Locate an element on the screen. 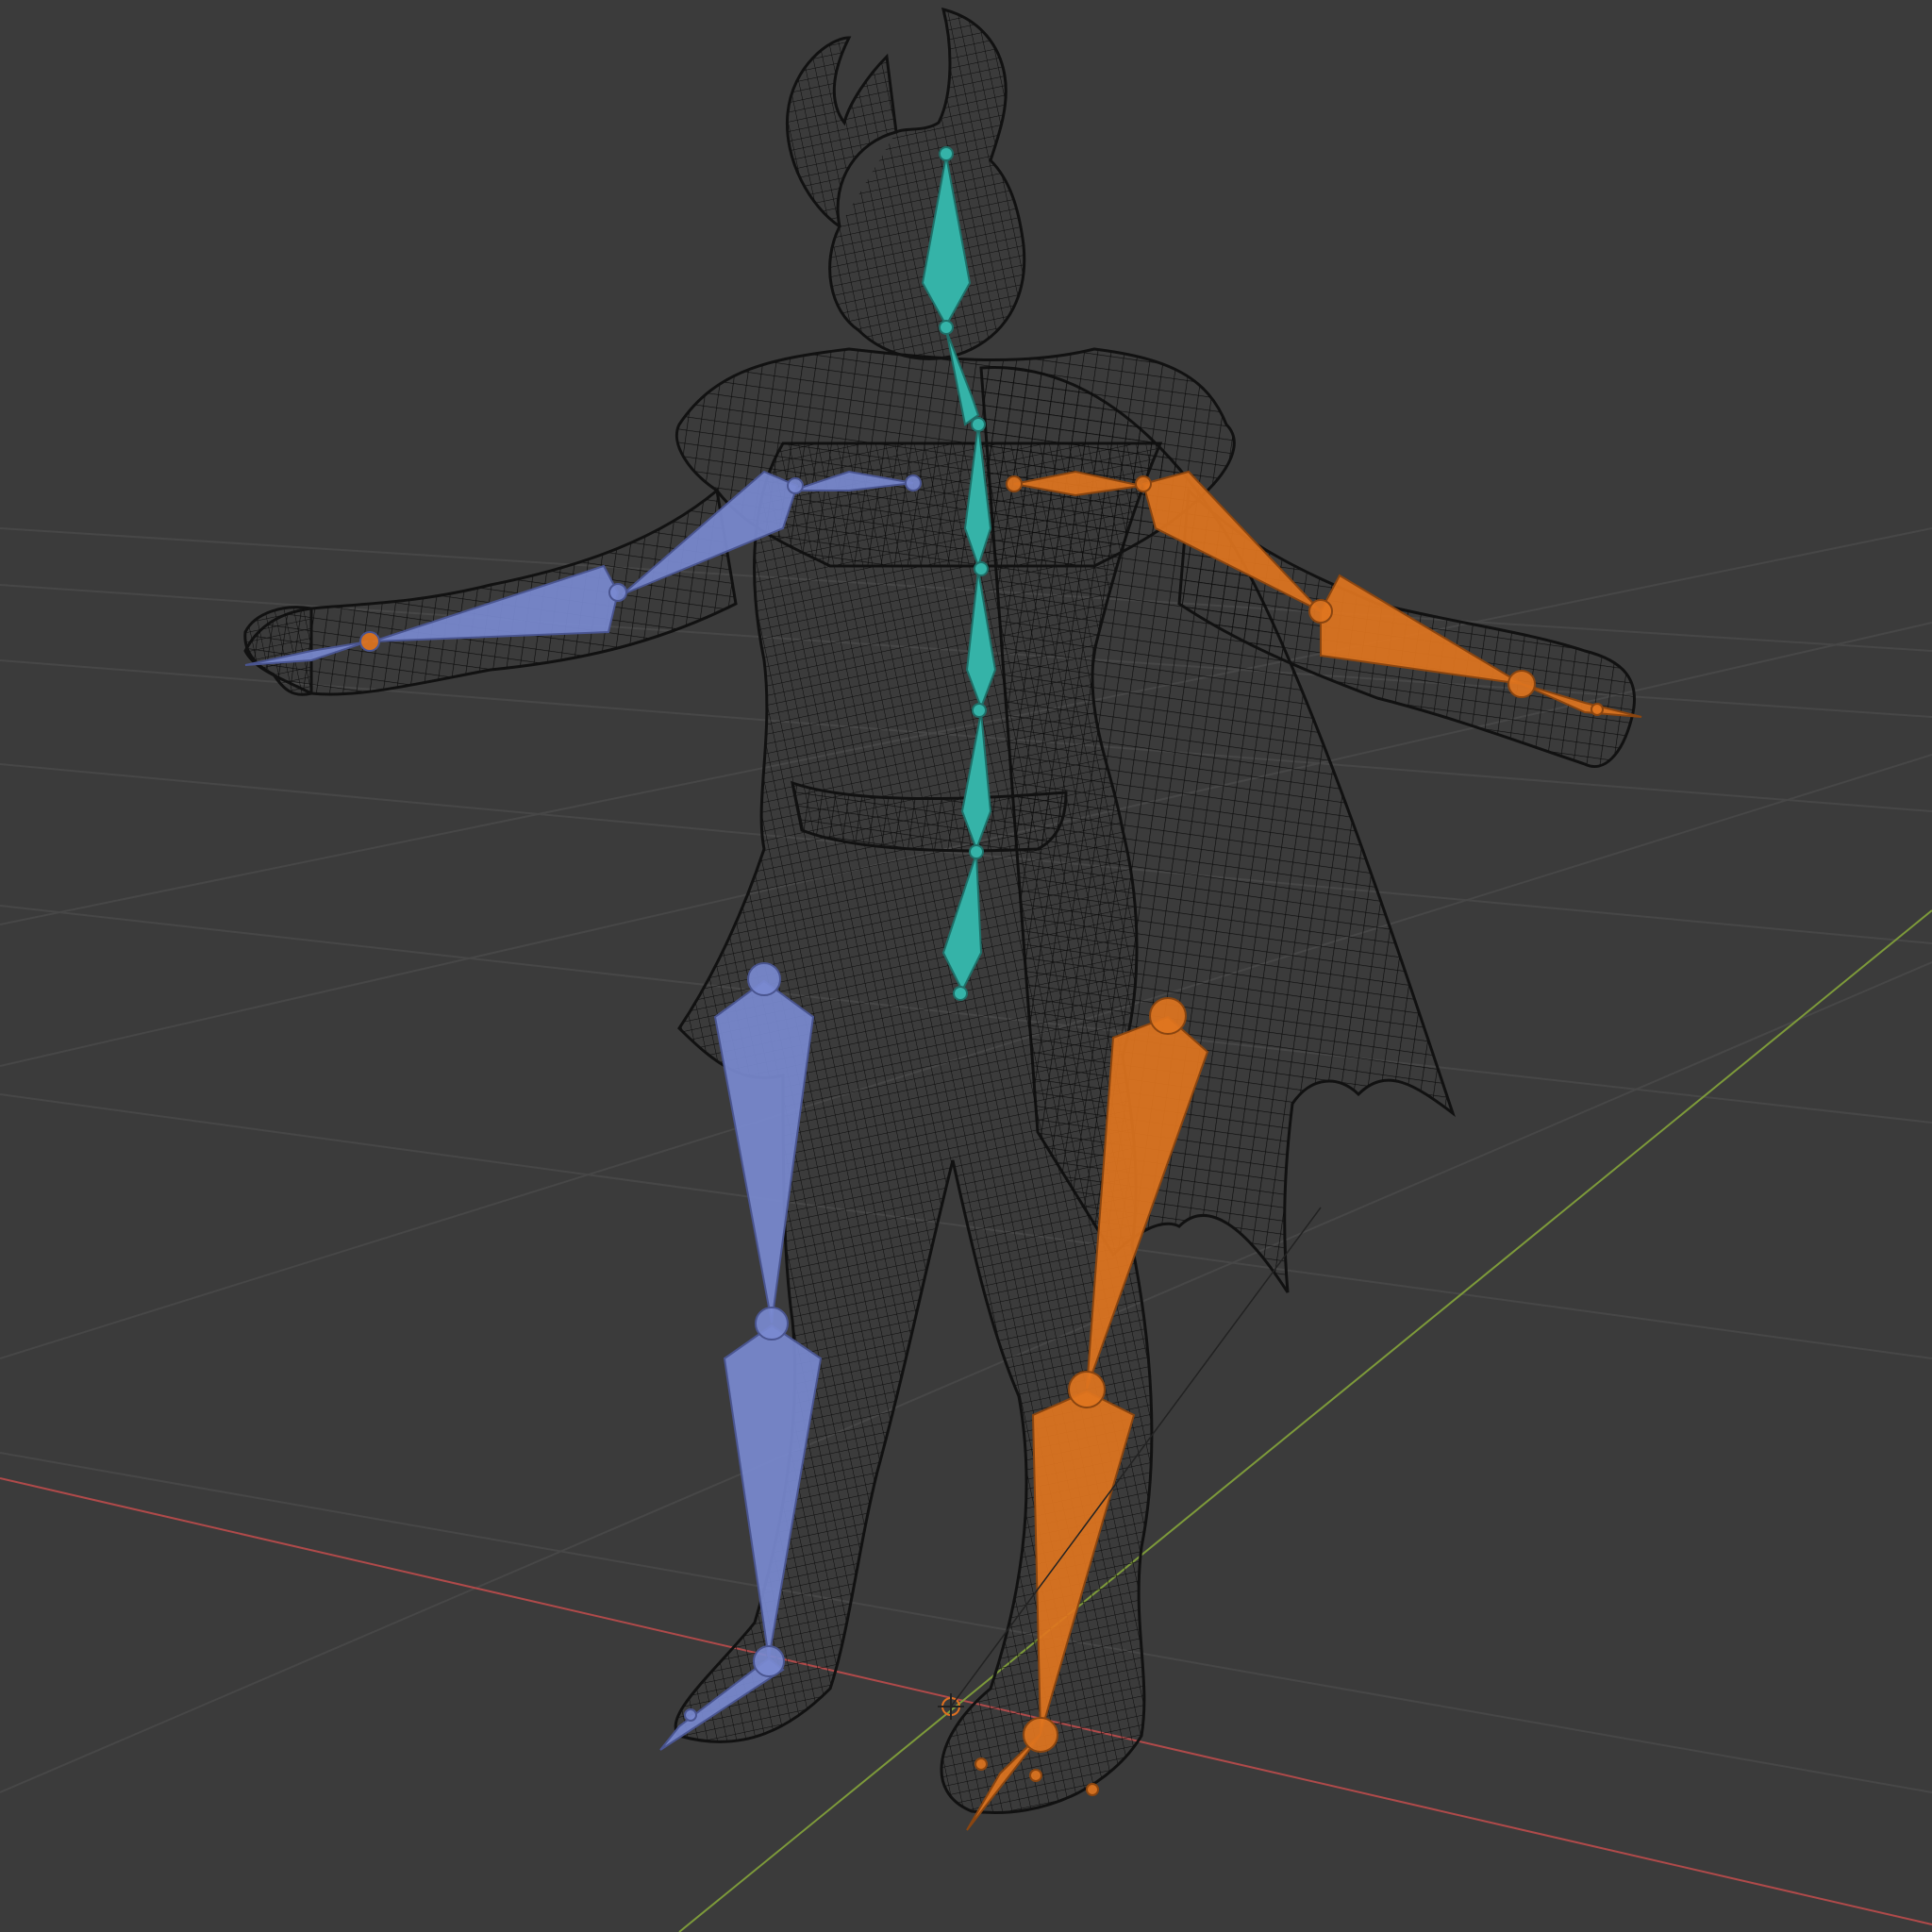 This screenshot has width=1932, height=1932. mesh-hand-left is located at coordinates (278, 651).